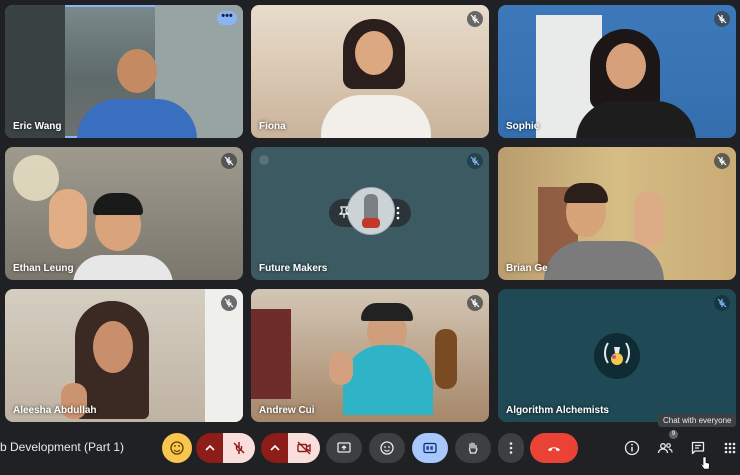  Describe the element at coordinates (698, 448) in the screenshot. I see `chat-icon` at that location.